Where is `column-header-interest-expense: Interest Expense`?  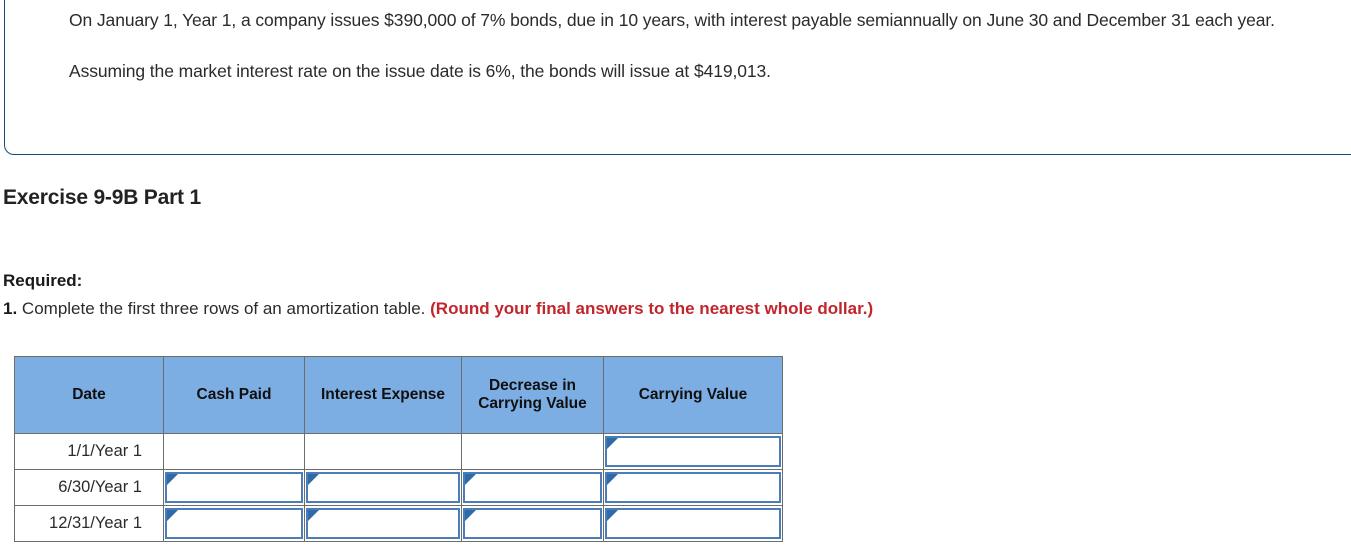 column-header-interest-expense: Interest Expense is located at coordinates (383, 395).